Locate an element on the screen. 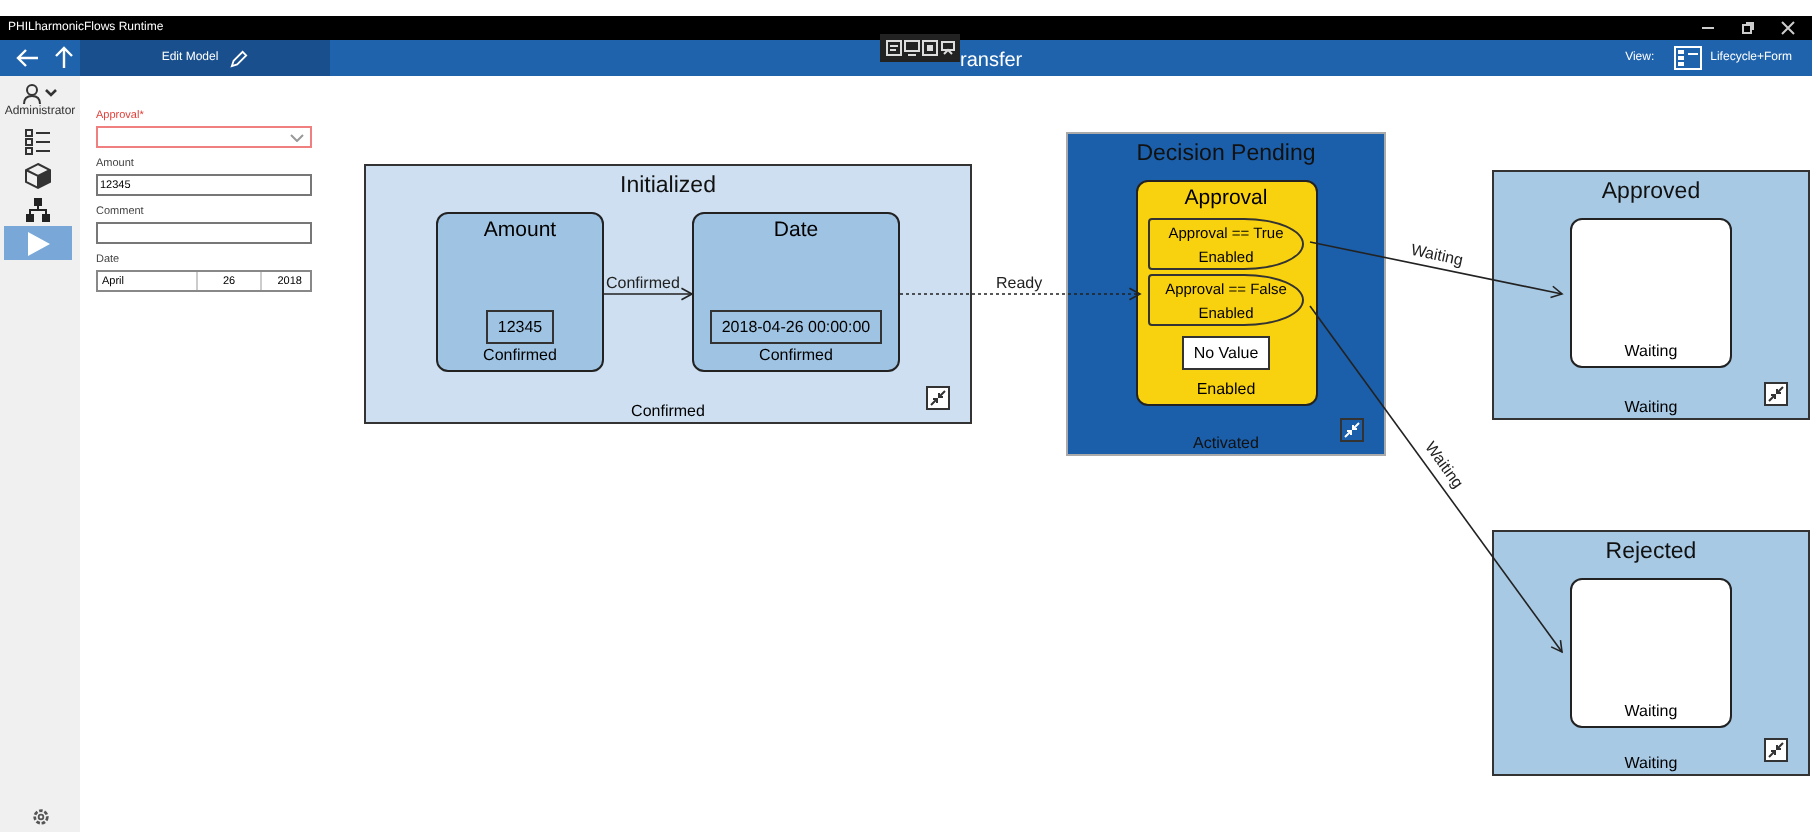 The image size is (1812, 832). state-title: Rejected is located at coordinates (1651, 553).